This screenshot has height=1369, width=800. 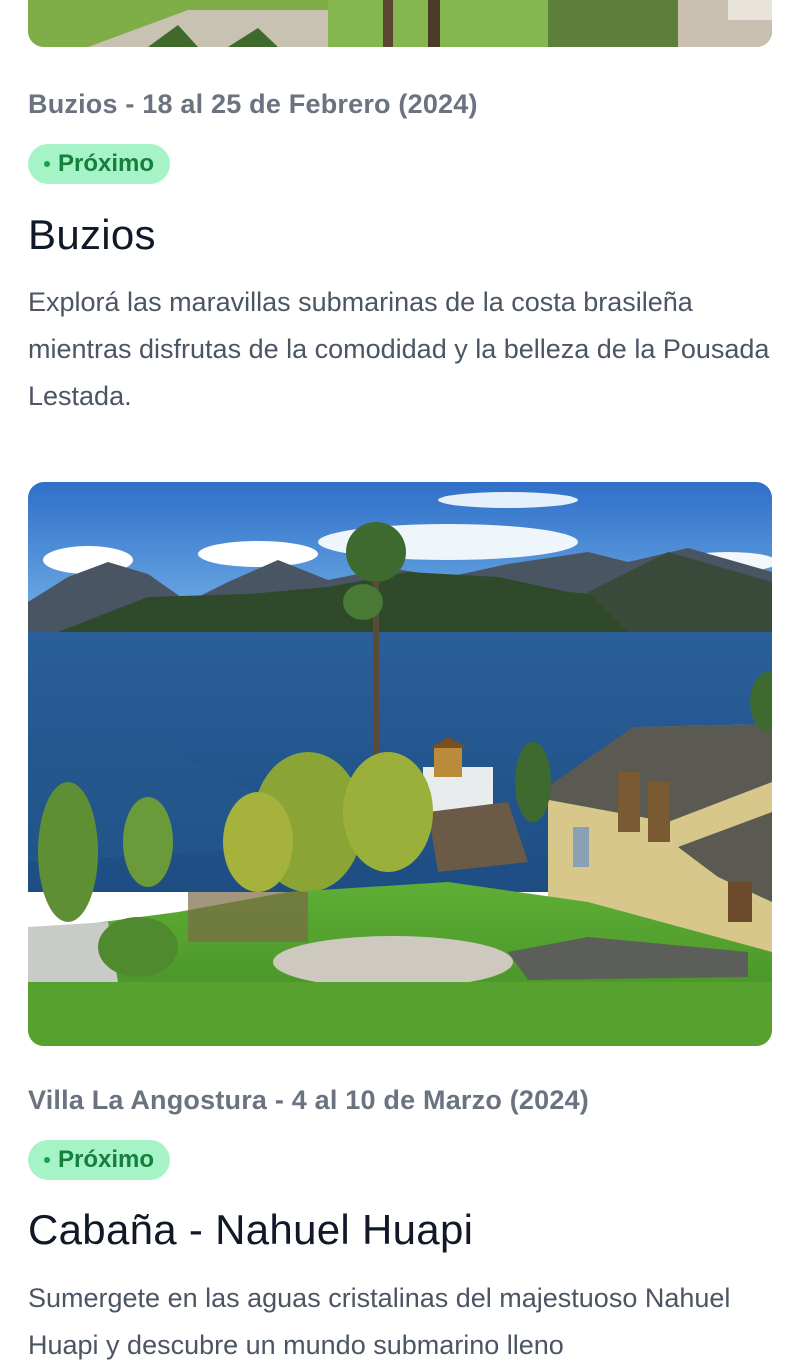 I want to click on card-title: Cabaña - Nahuel Huapi, so click(x=250, y=1230).